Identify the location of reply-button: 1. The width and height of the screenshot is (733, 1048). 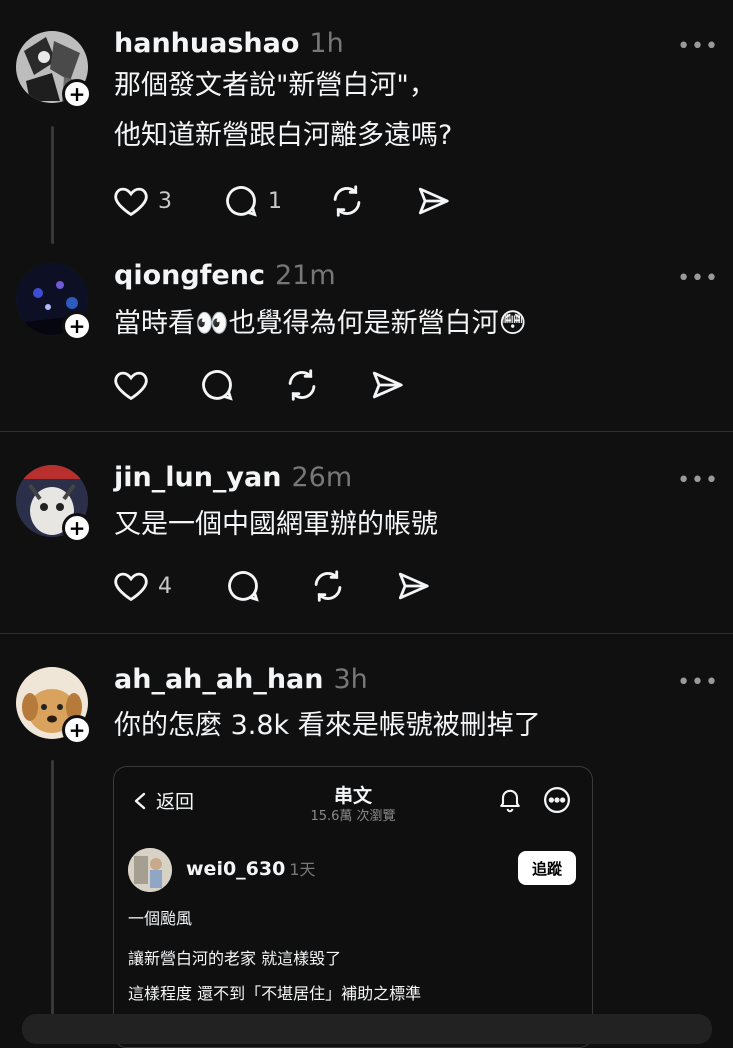
(252, 201).